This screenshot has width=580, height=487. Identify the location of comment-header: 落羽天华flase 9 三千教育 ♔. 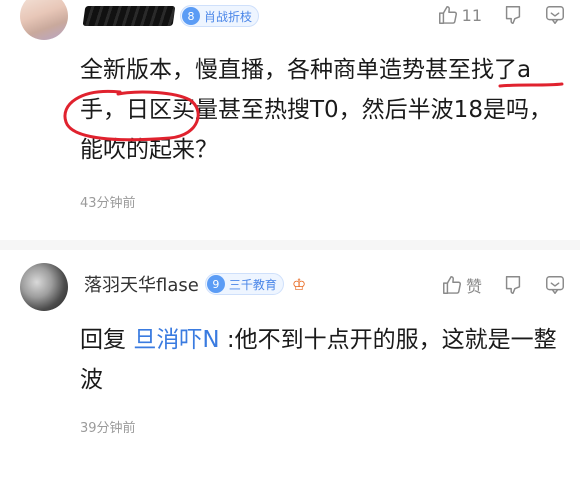
(195, 284).